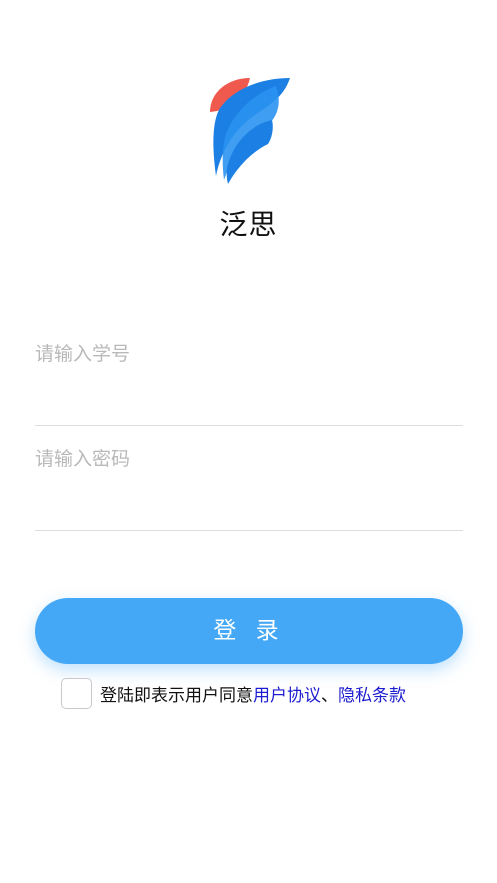 The image size is (497, 883). Describe the element at coordinates (287, 693) in the screenshot. I see `user-agreement-link: 用户协议` at that location.